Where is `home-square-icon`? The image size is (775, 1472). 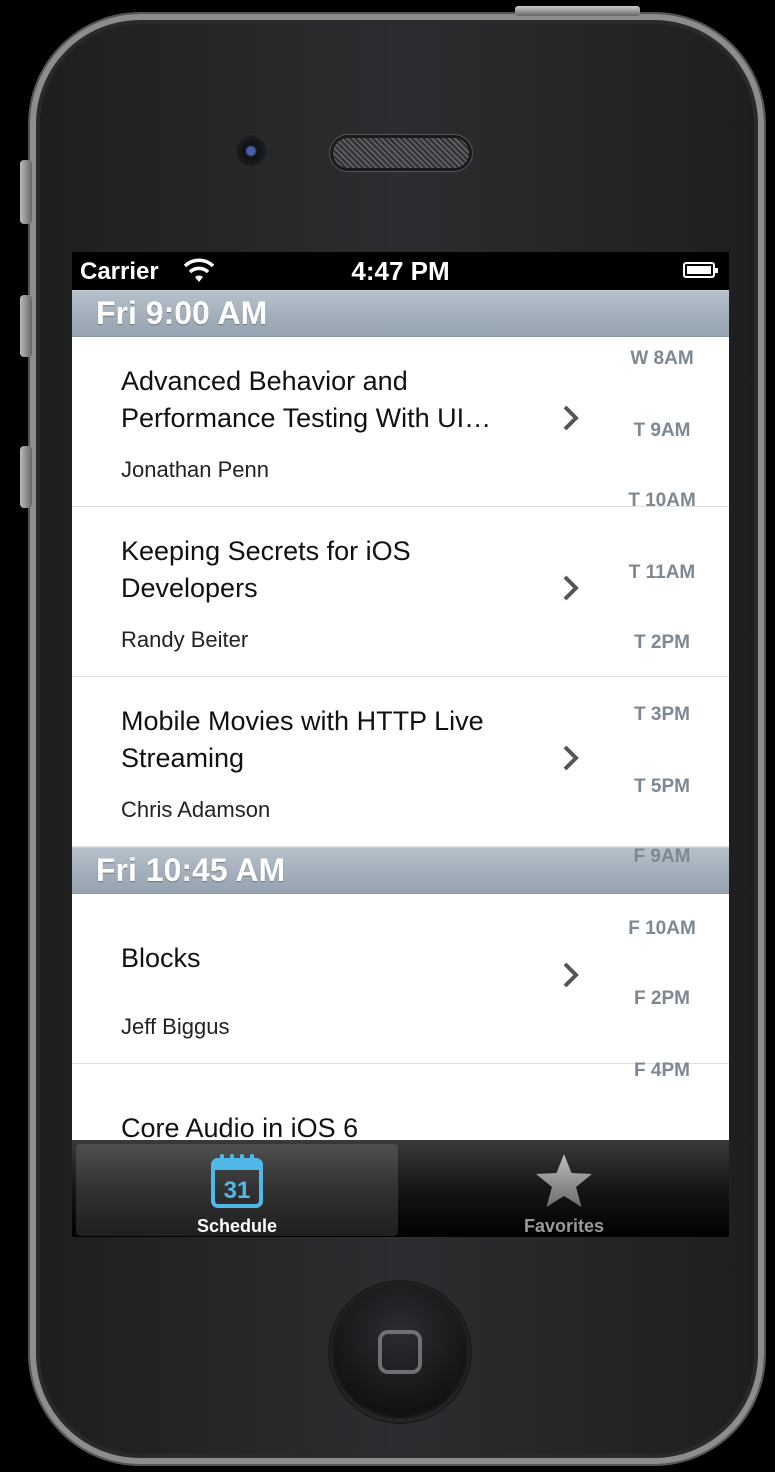
home-square-icon is located at coordinates (400, 1352).